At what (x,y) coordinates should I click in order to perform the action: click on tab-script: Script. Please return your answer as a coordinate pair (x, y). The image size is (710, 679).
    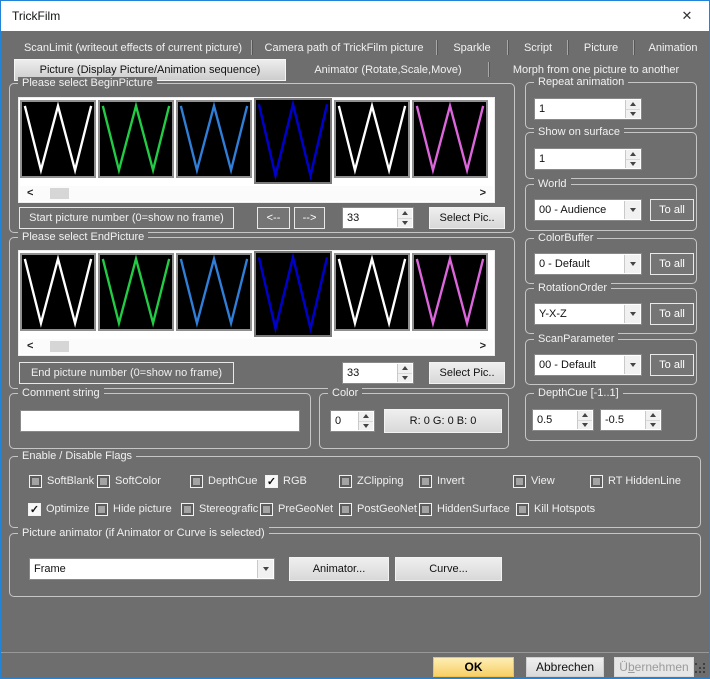
    Looking at the image, I should click on (538, 48).